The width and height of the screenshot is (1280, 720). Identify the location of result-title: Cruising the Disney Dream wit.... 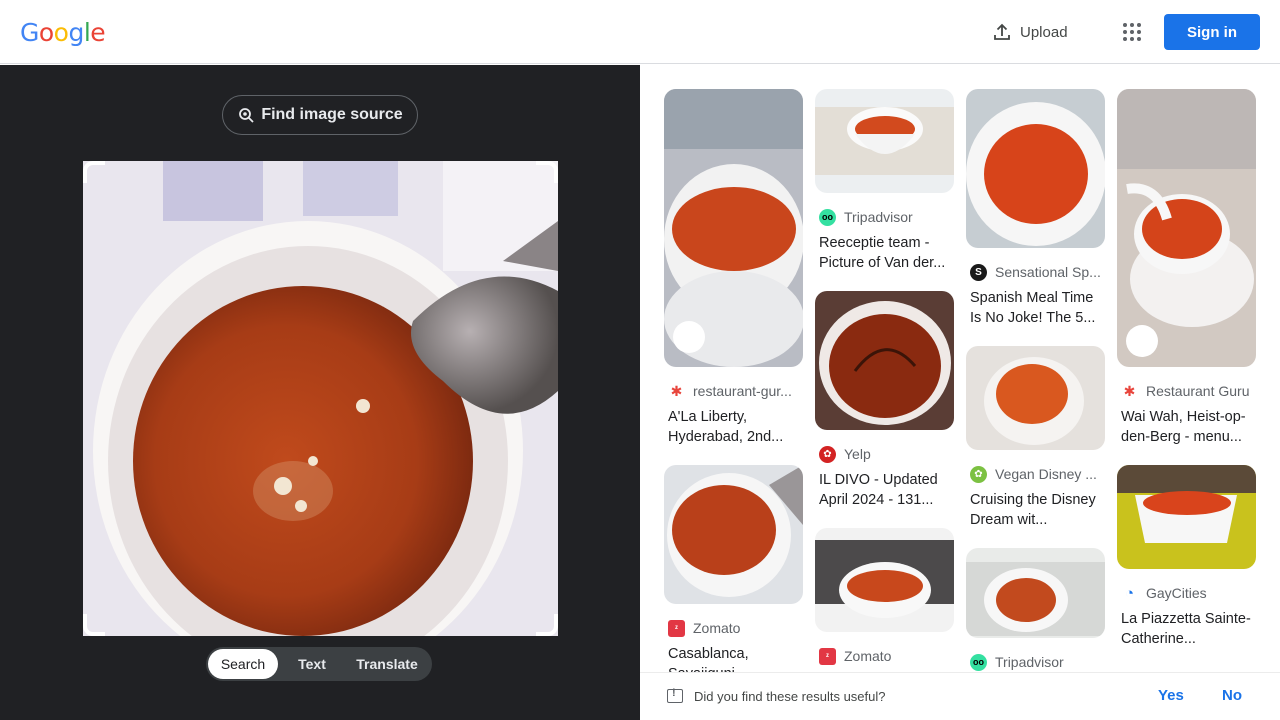
(1035, 510).